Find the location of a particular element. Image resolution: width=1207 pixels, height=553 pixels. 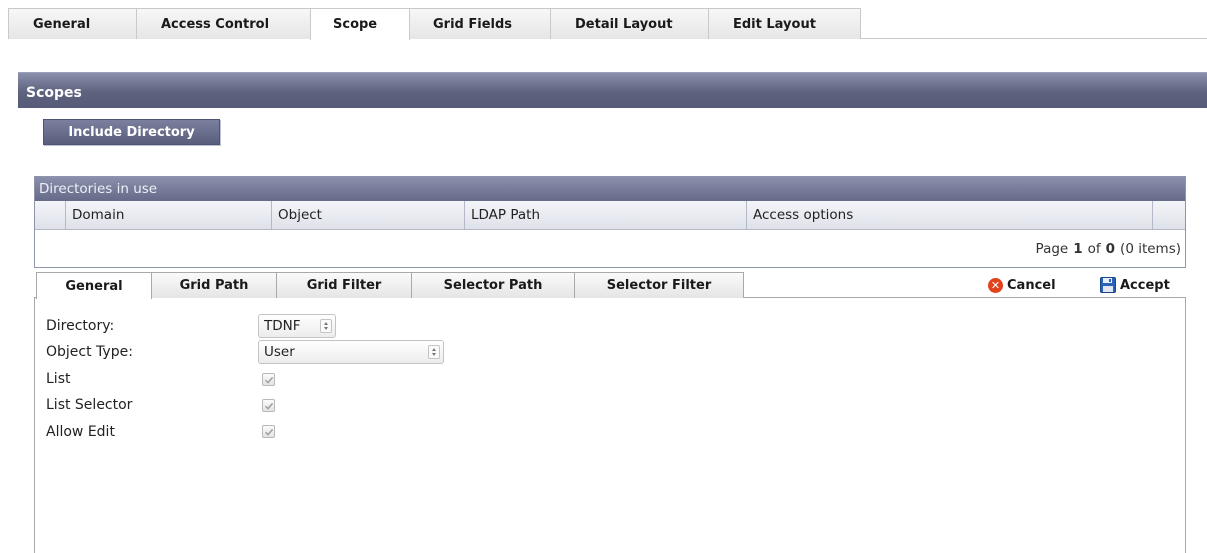

tab-scope-label: Scope is located at coordinates (355, 24).